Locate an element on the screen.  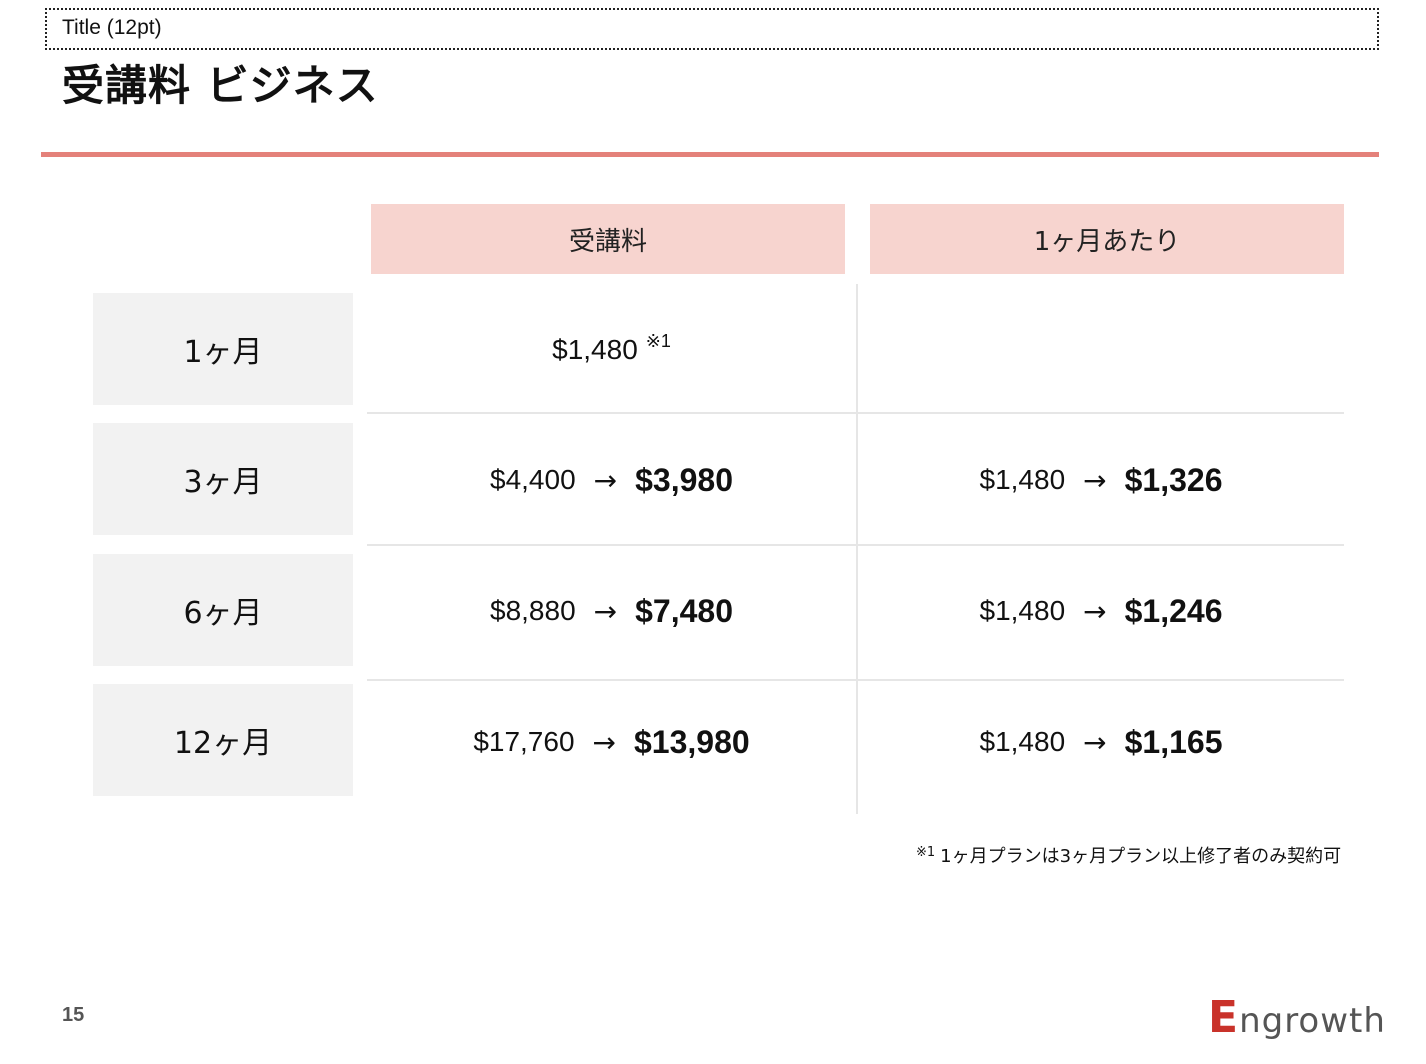
monthly-cell-6-months: $1,480 → $1,246 is located at coordinates (1101, 611).